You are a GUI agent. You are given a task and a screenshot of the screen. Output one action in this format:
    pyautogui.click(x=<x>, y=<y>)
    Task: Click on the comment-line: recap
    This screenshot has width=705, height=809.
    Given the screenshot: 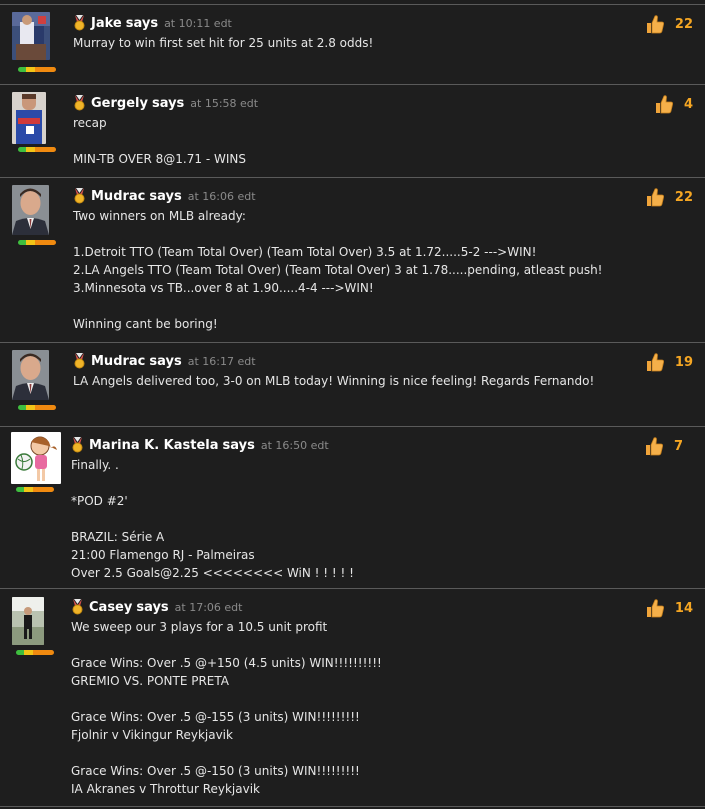 What is the action you would take?
    pyautogui.click(x=90, y=123)
    